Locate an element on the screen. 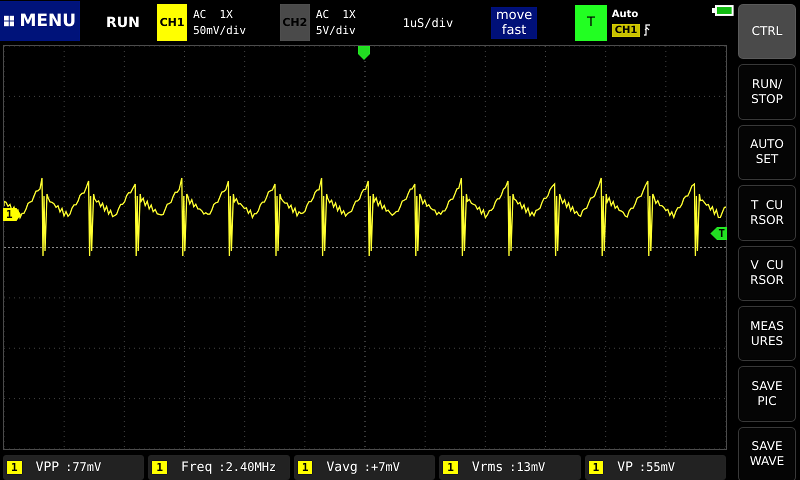 This screenshot has height=480, width=800. menu-button: MENU is located at coordinates (40, 21).